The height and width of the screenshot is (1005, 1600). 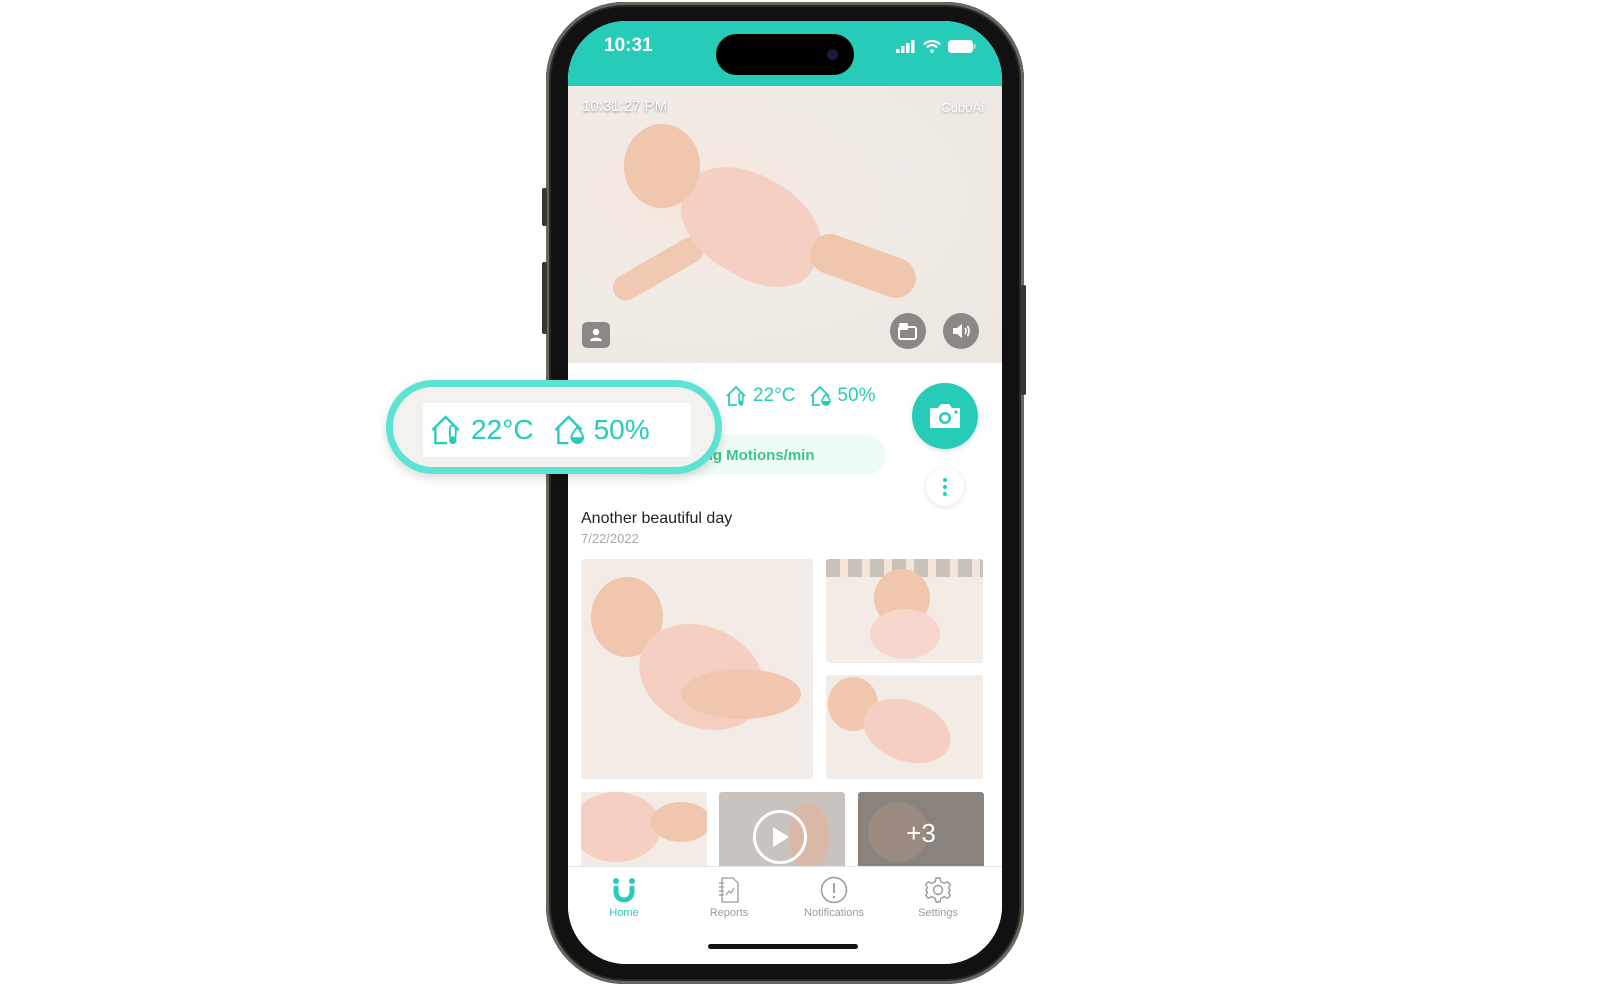 I want to click on live-timestamp: 10:31:27 PM, so click(x=625, y=106).